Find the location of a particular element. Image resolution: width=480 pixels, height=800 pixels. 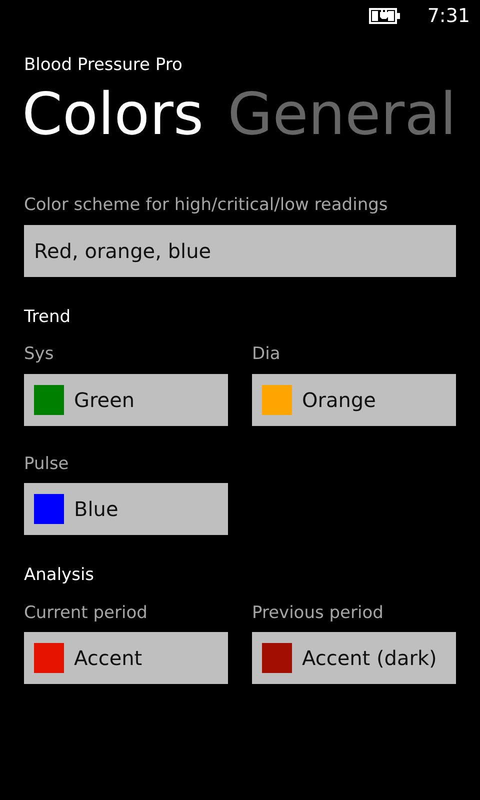

color-picker: Green is located at coordinates (126, 400).